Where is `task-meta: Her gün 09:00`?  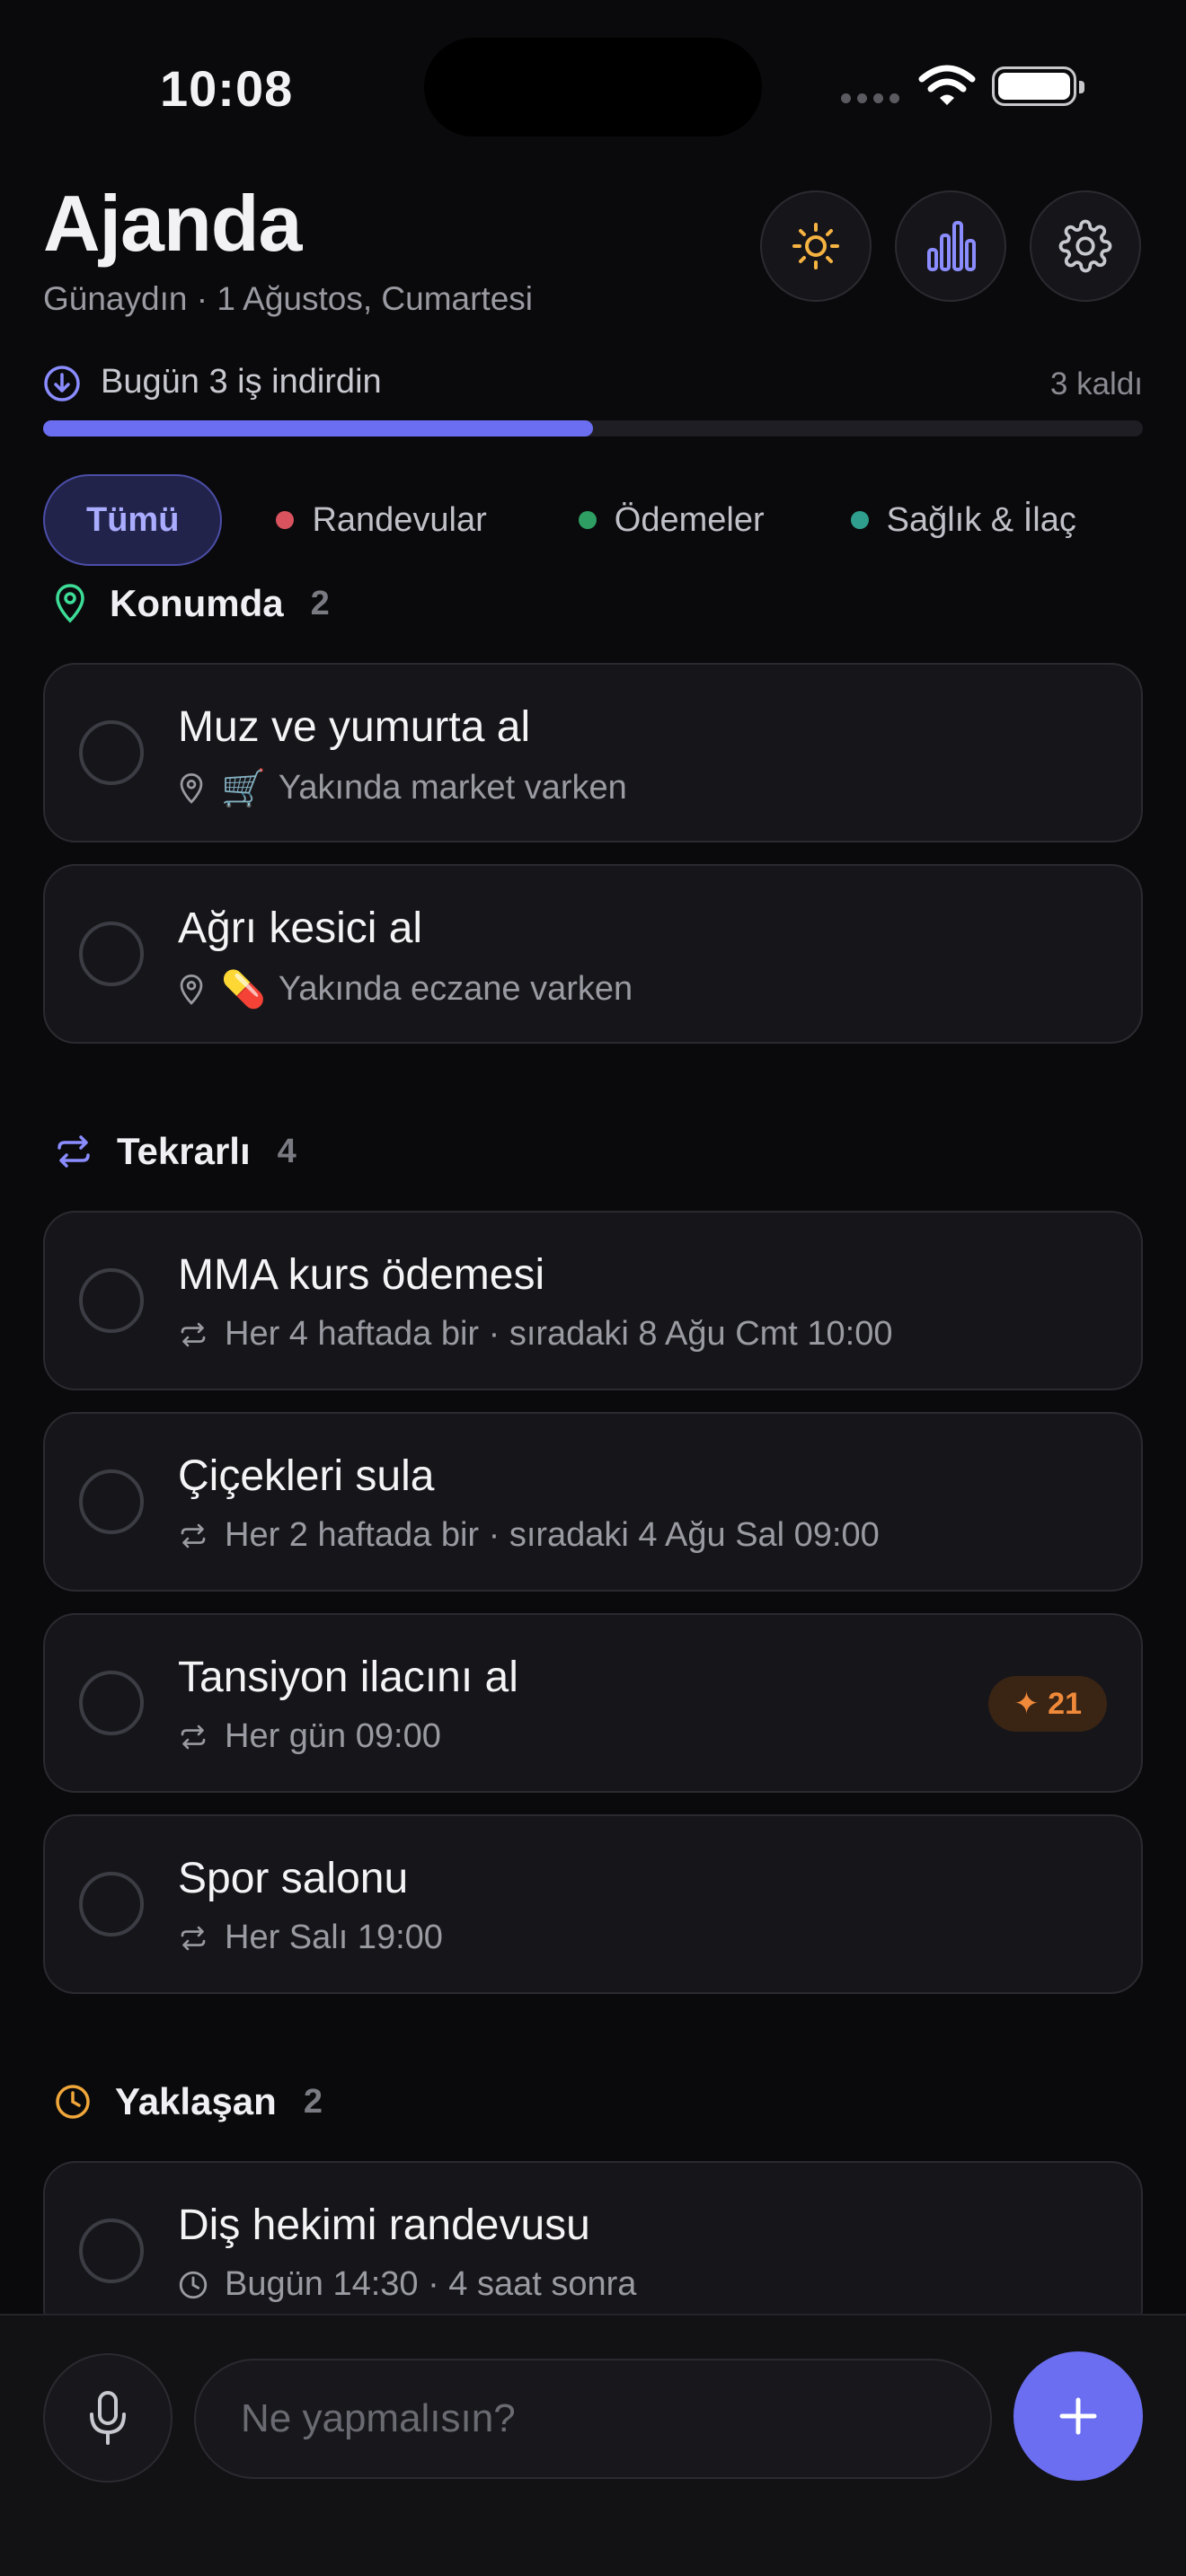
task-meta: Her gün 09:00 is located at coordinates (309, 1736).